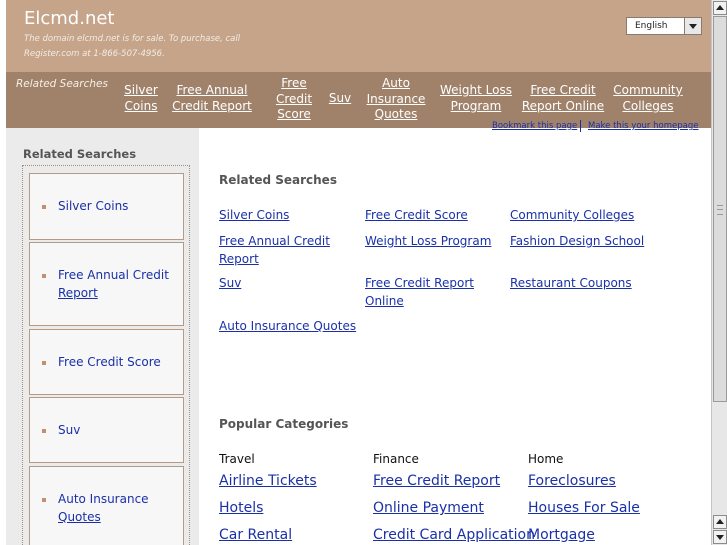  I want to click on utility-divider, so click(580, 126).